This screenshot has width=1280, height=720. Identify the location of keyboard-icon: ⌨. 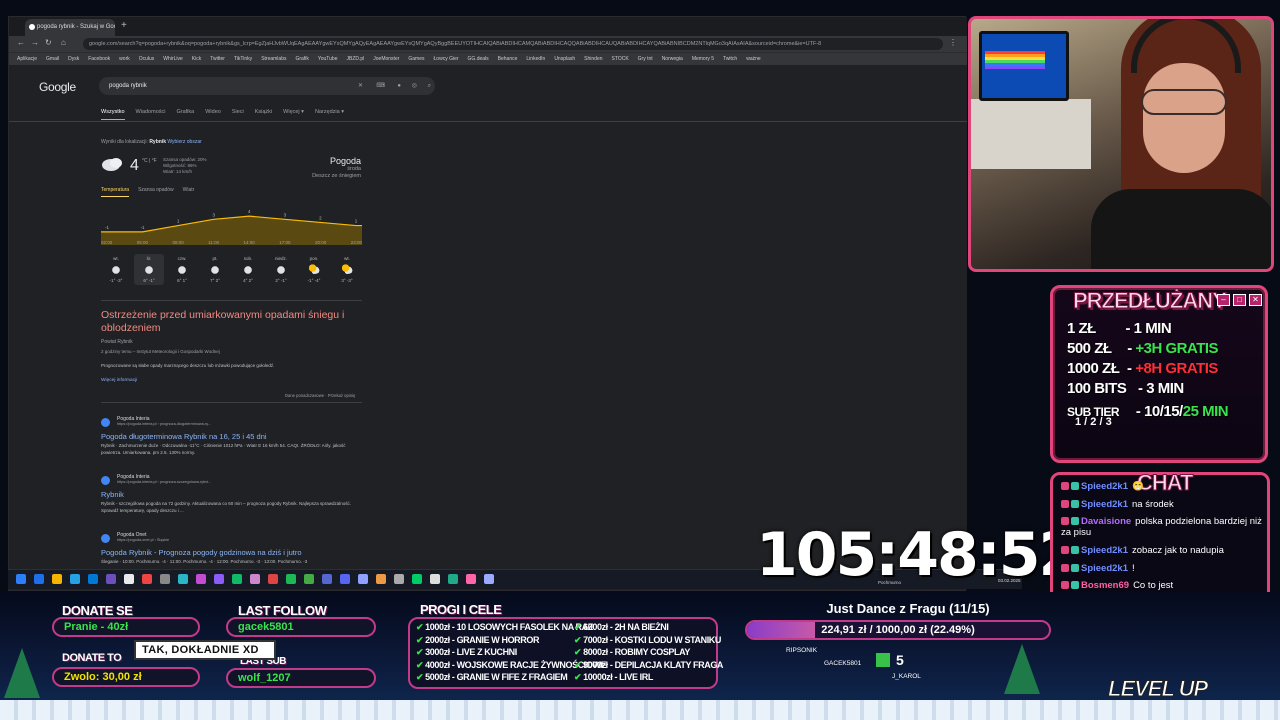
(380, 86).